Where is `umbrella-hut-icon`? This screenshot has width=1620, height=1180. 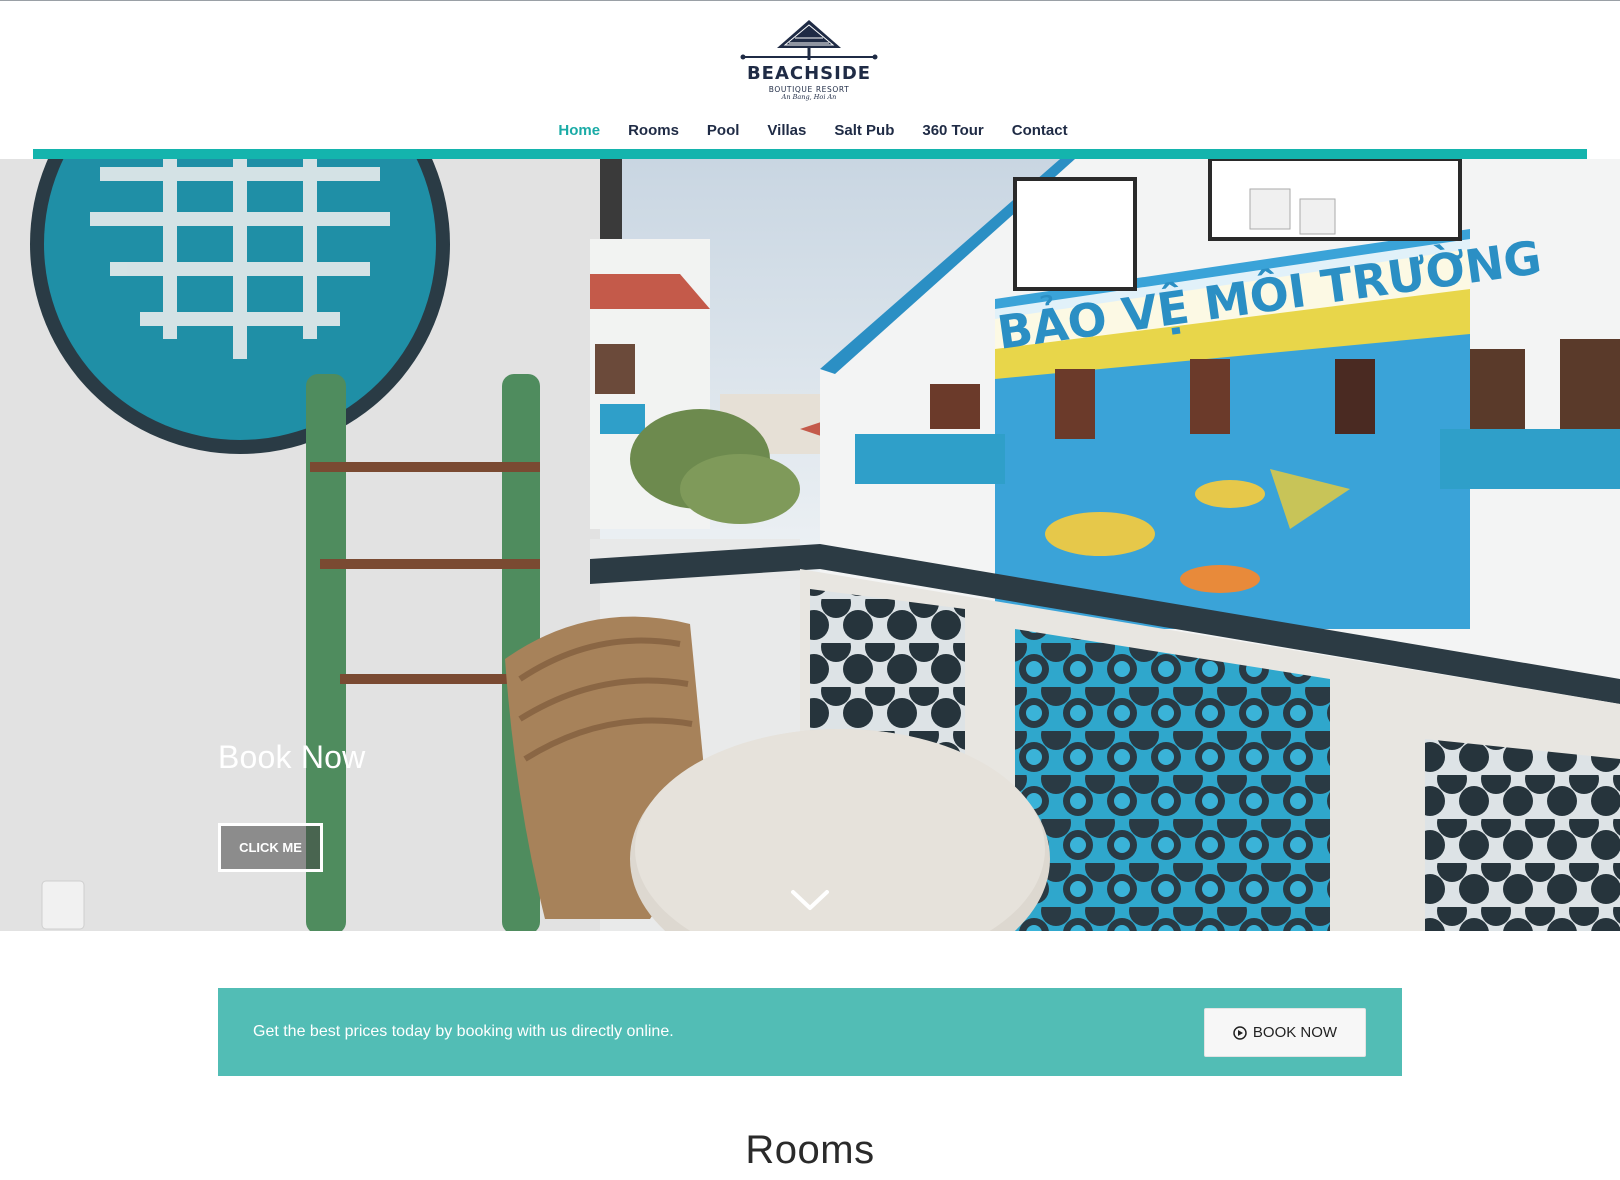 umbrella-hut-icon is located at coordinates (809, 40).